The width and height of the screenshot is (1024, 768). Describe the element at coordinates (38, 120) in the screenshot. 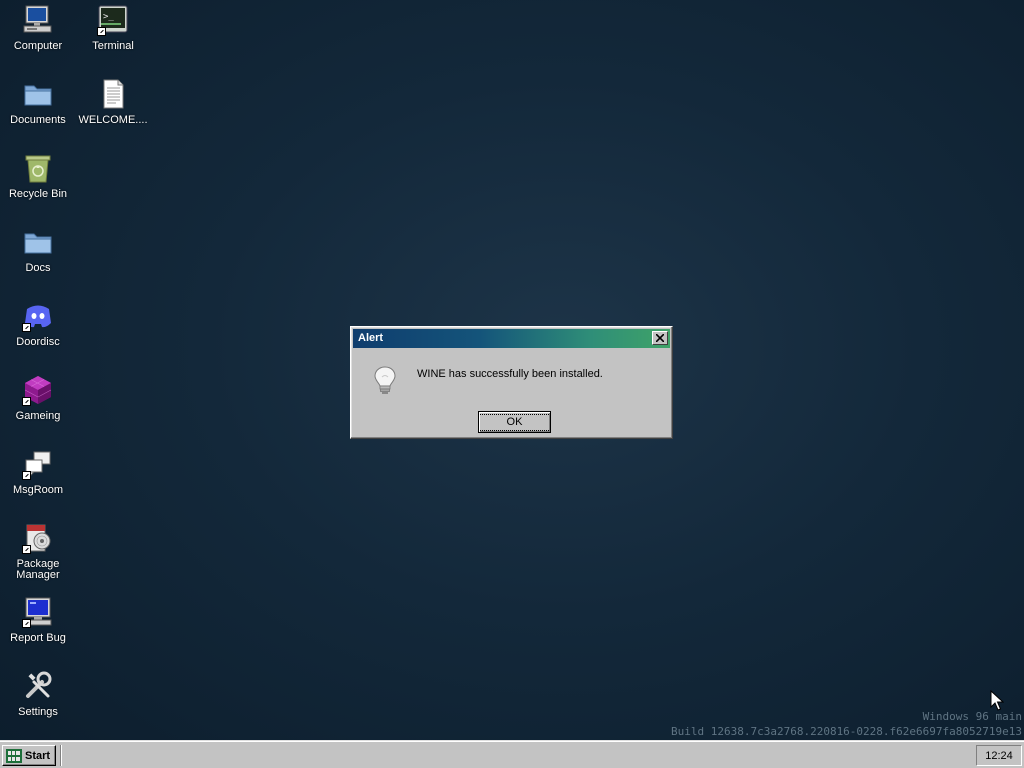

I see `desktop-icon-label: Documents` at that location.